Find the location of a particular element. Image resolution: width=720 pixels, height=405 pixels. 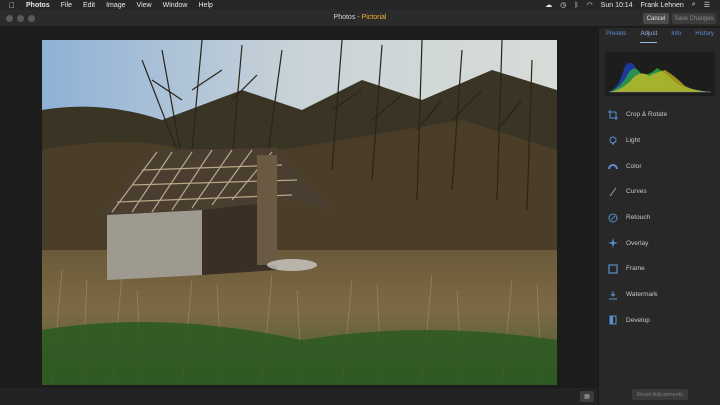

tab-presets: Presets is located at coordinates (616, 37).